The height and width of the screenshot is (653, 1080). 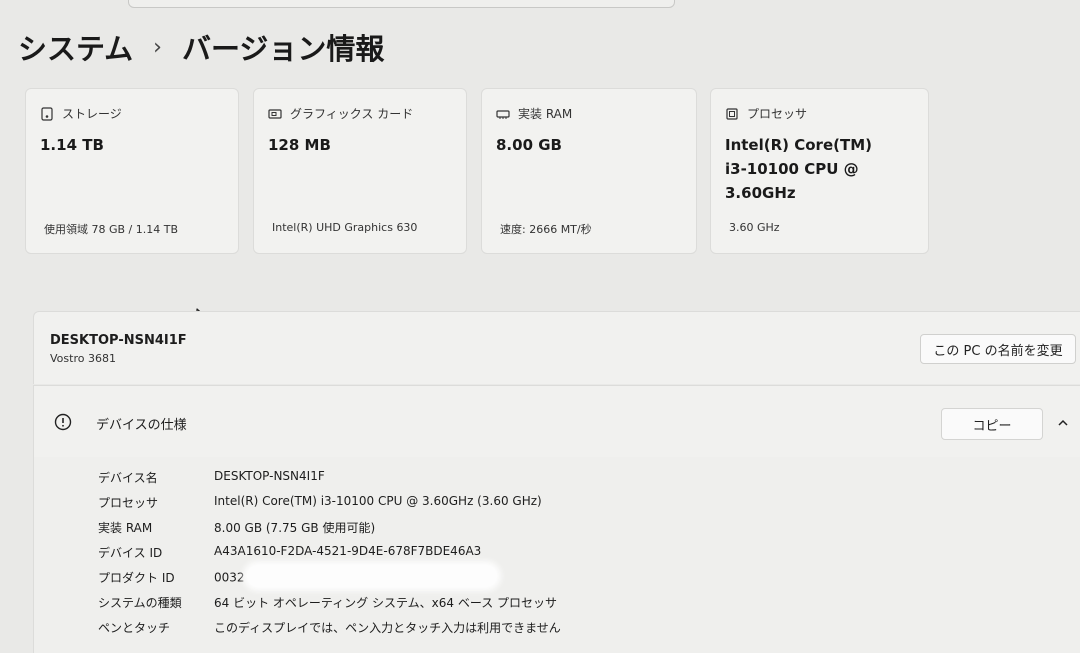 I want to click on spec-value: このディスプレイでは、ペン入力とタッチ入力は利用できません, so click(x=387, y=628).